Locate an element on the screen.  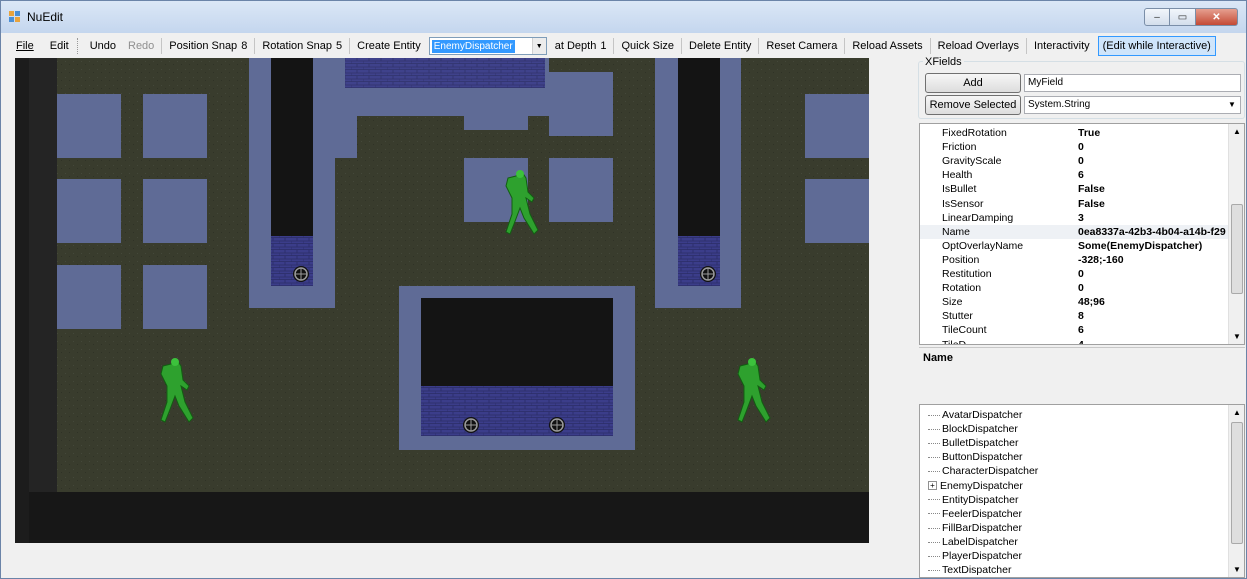
tree-item: BlockDispatcher is located at coordinates (973, 429).